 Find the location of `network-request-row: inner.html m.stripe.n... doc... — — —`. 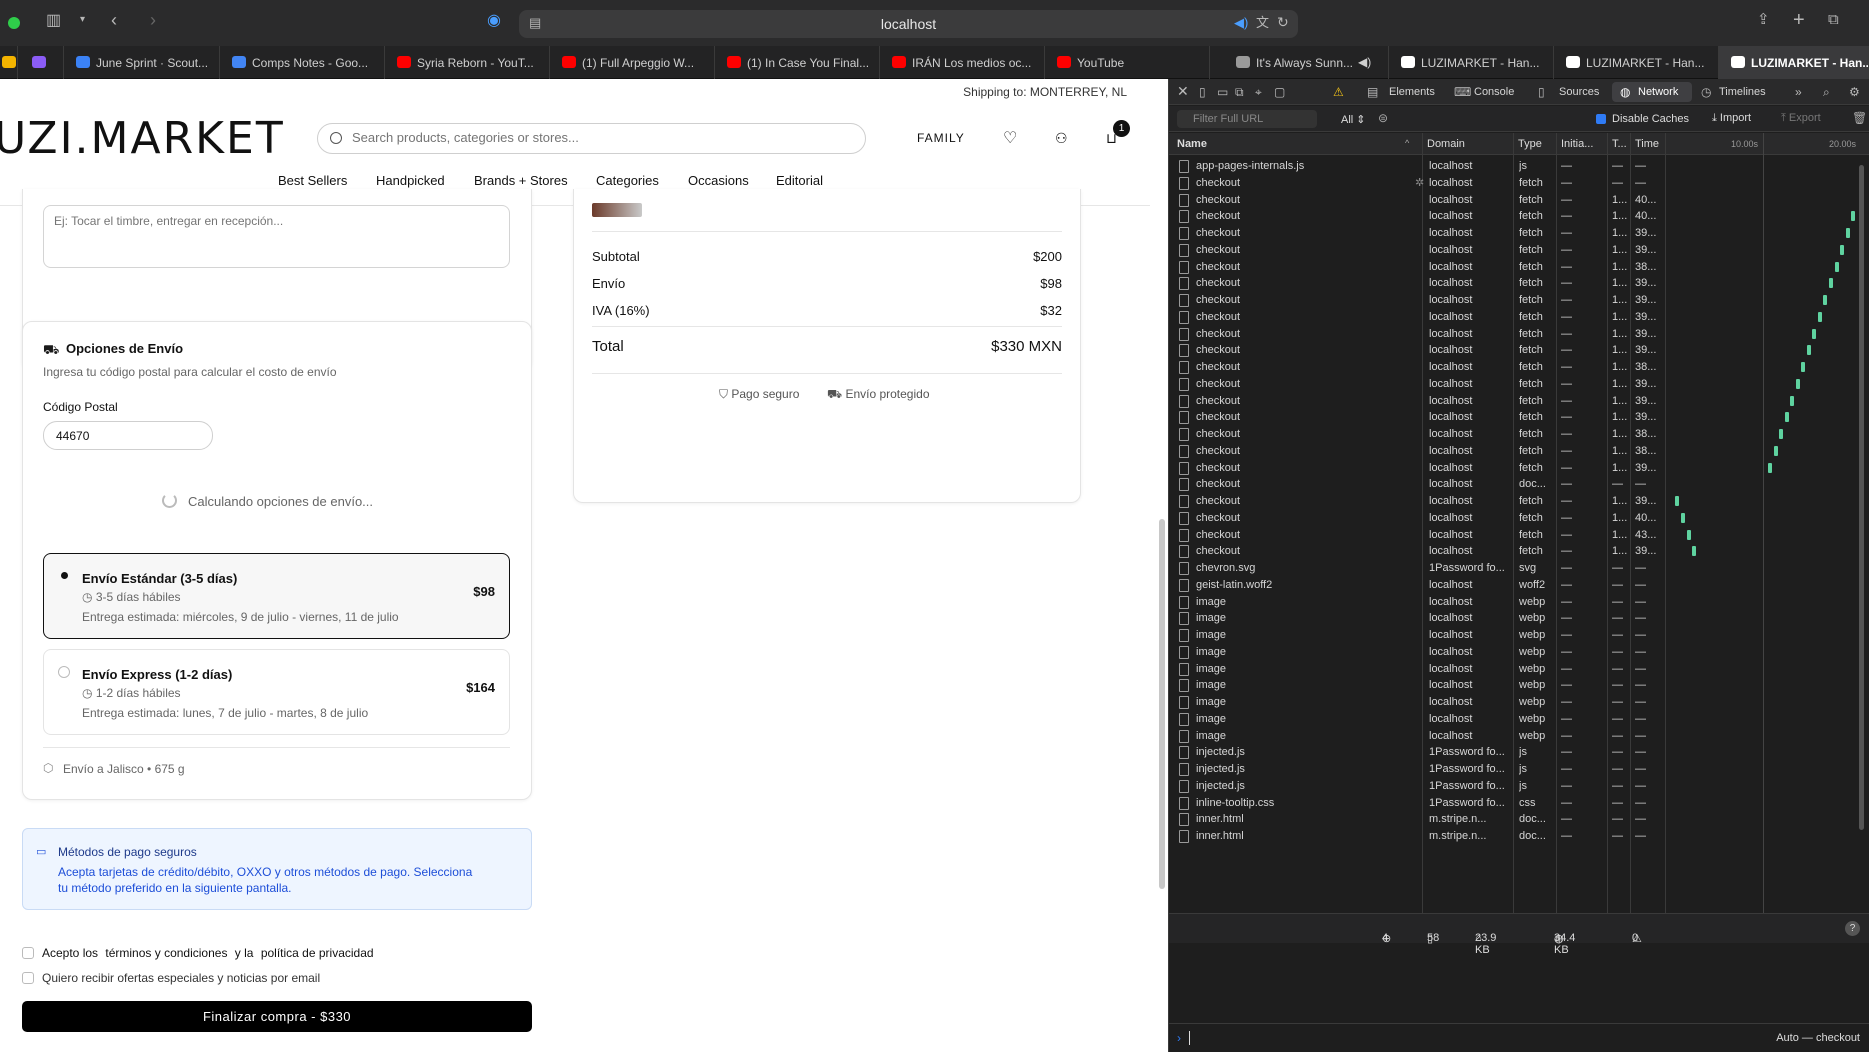

network-request-row: inner.html m.stripe.n... doc... — — — is located at coordinates (1514, 836).